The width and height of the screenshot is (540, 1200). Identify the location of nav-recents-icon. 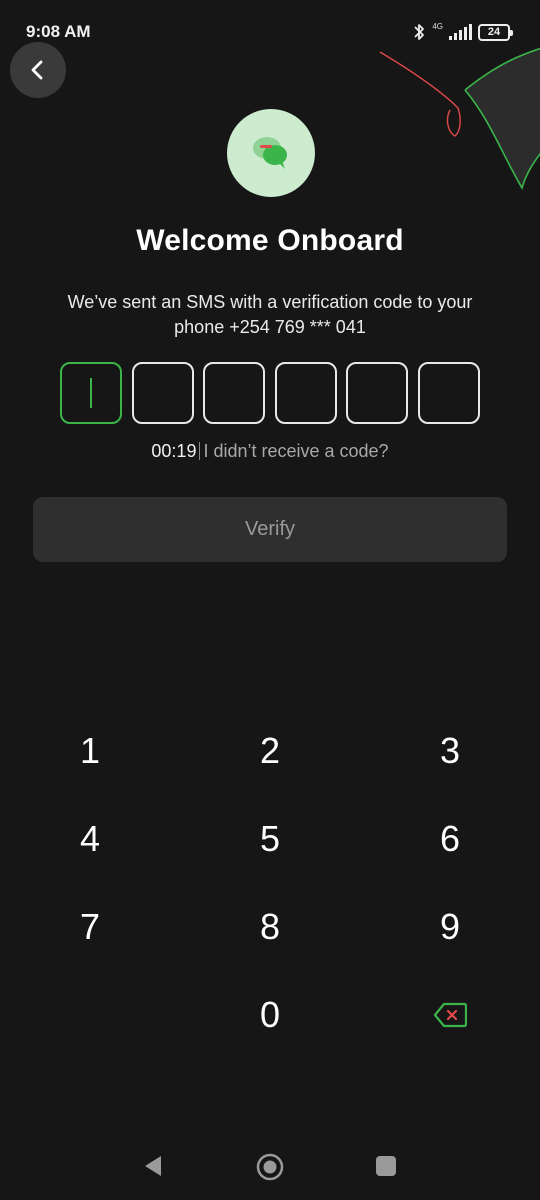
(386, 1166).